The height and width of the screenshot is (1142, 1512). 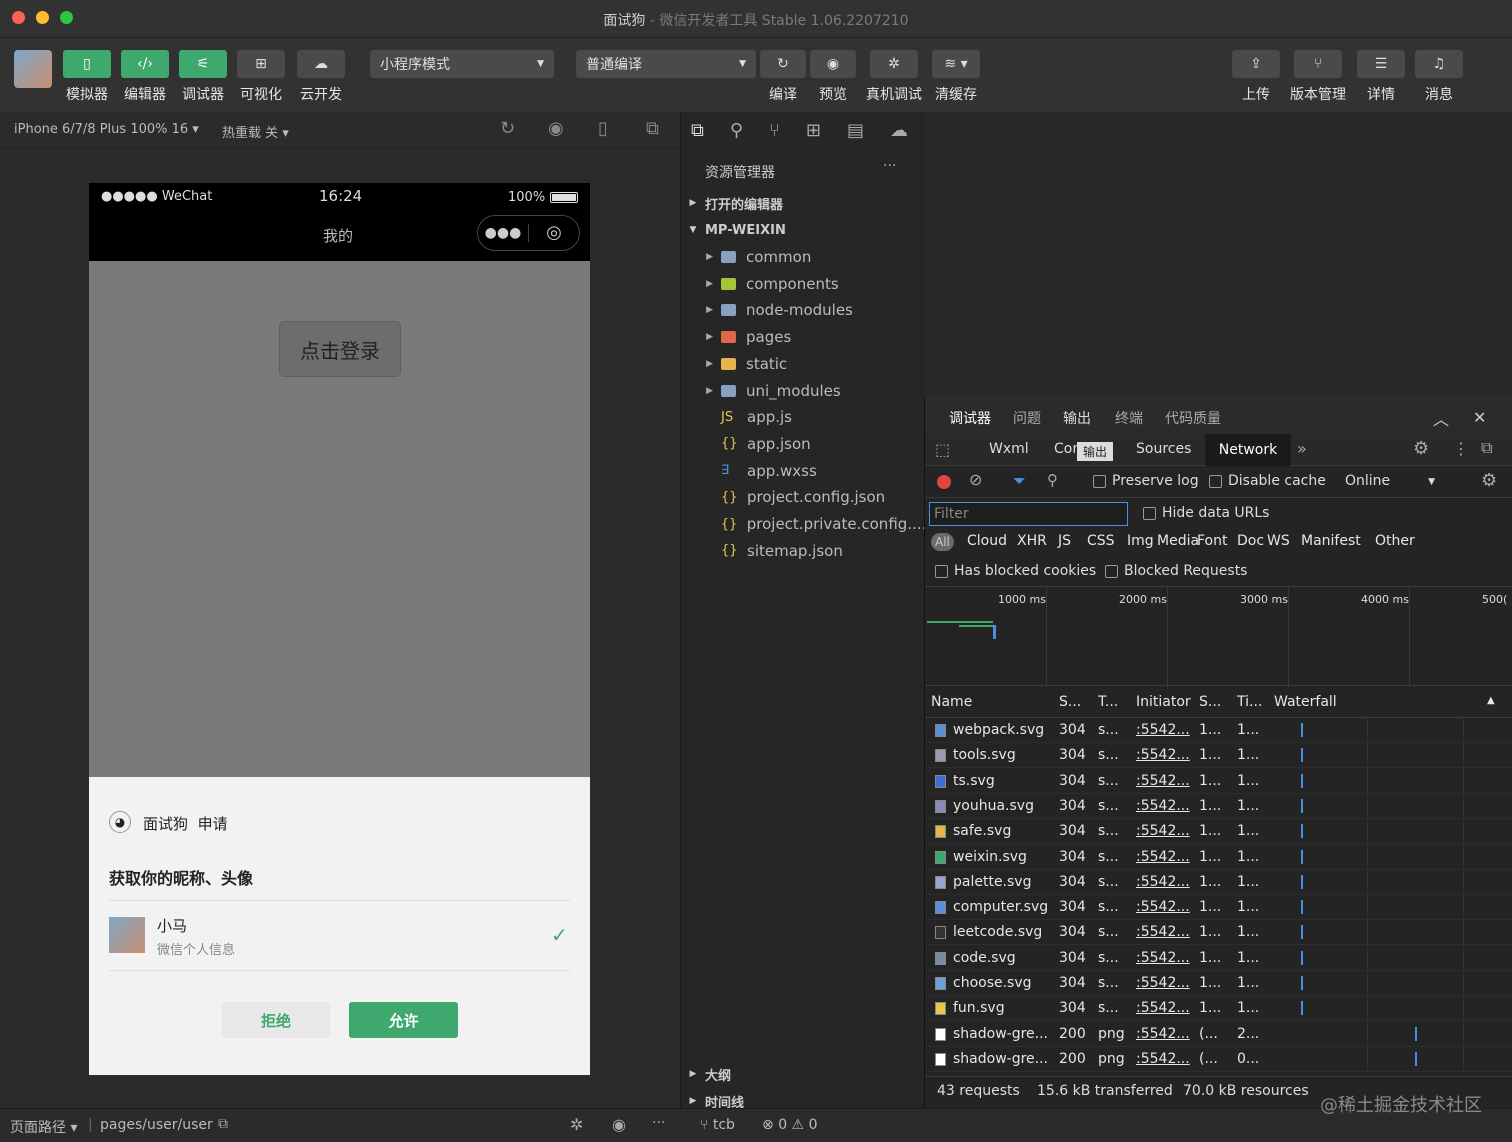 What do you see at coordinates (803, 391) in the screenshot?
I see `folder-item: ▶ uni_modules` at bounding box center [803, 391].